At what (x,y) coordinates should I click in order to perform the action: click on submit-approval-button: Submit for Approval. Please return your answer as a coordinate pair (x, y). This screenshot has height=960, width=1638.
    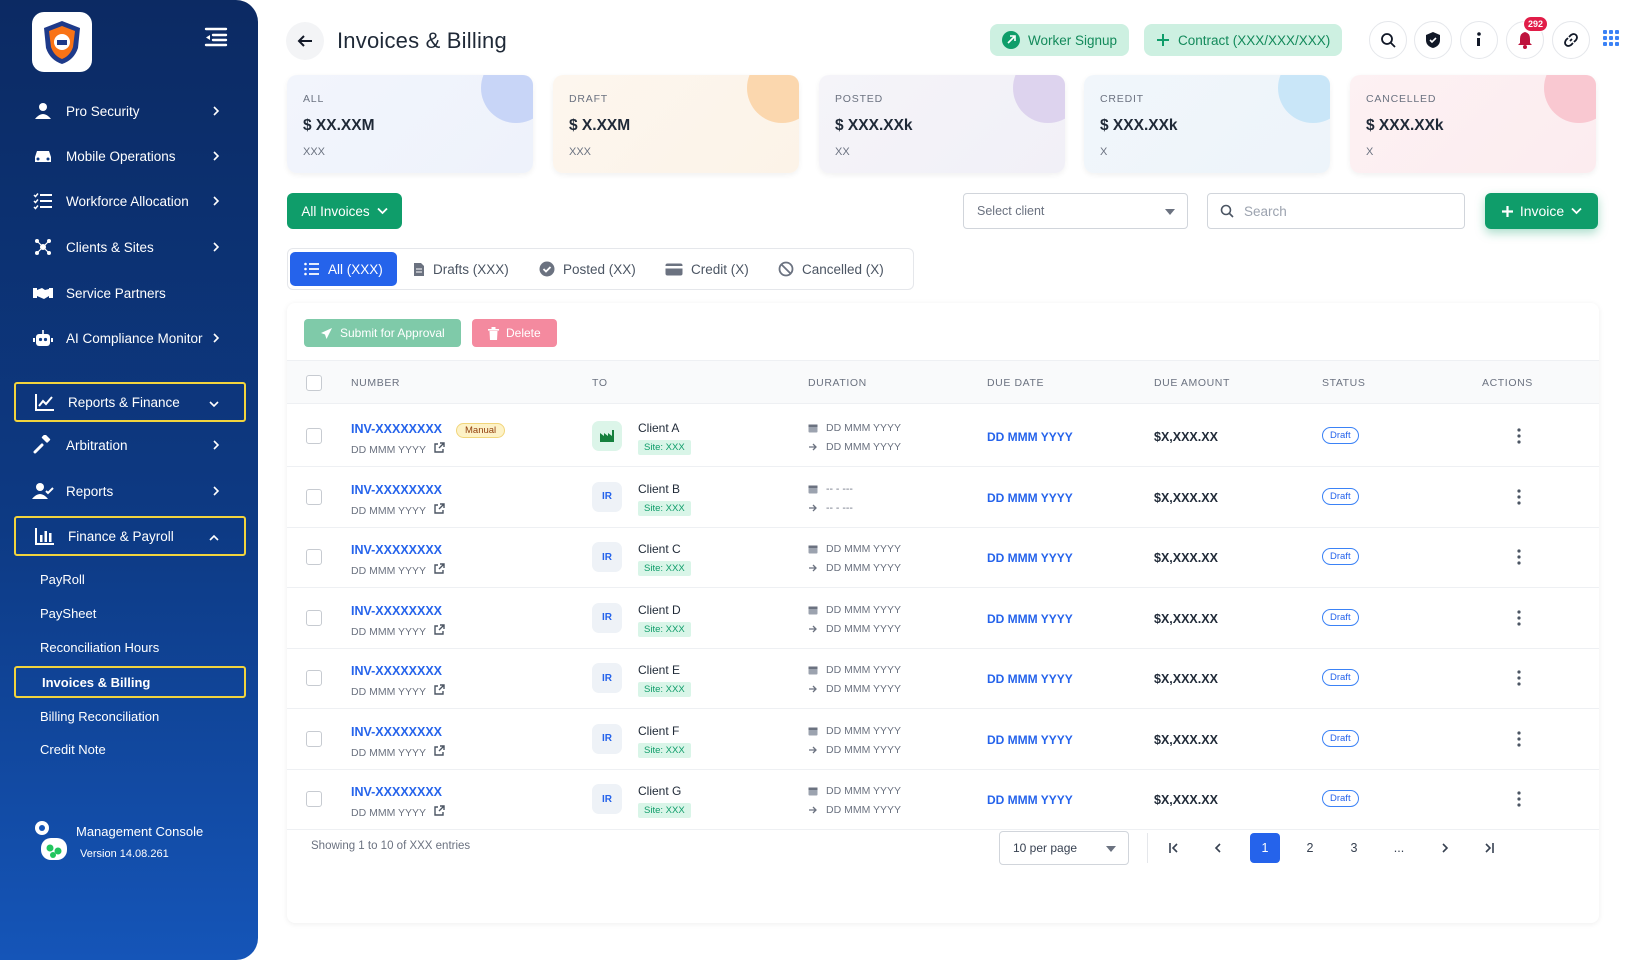
    Looking at the image, I should click on (382, 333).